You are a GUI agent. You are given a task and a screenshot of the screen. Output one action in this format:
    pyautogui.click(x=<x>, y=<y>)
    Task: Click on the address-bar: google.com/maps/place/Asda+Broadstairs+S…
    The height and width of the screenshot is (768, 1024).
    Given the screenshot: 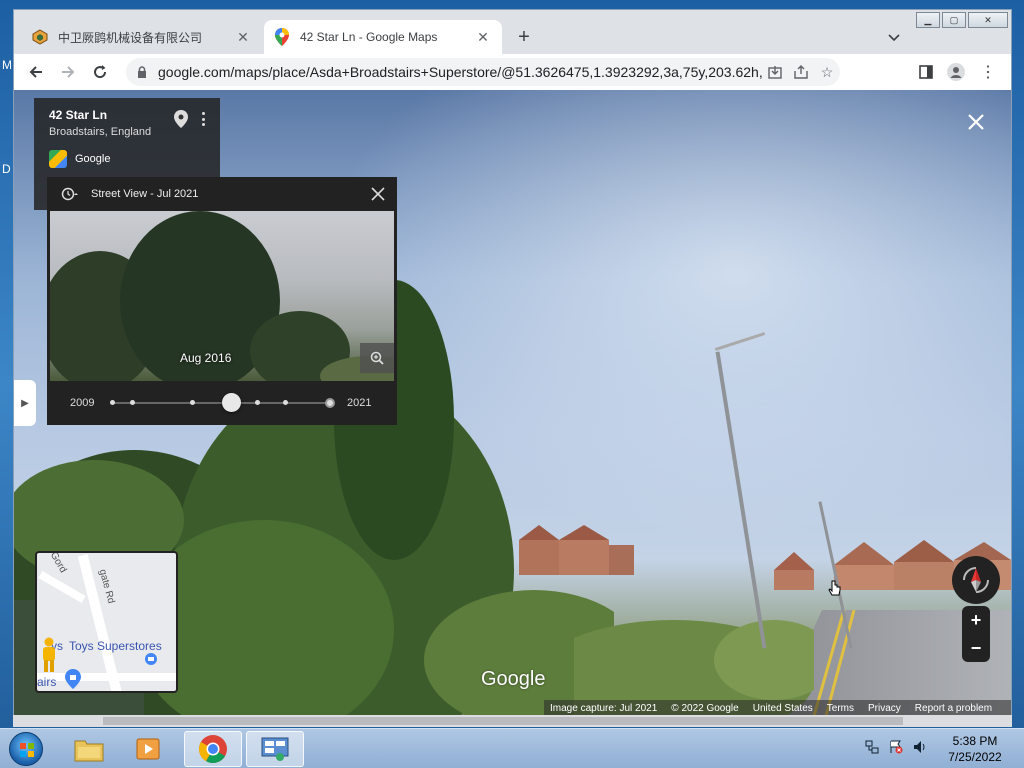 What is the action you would take?
    pyautogui.click(x=483, y=72)
    